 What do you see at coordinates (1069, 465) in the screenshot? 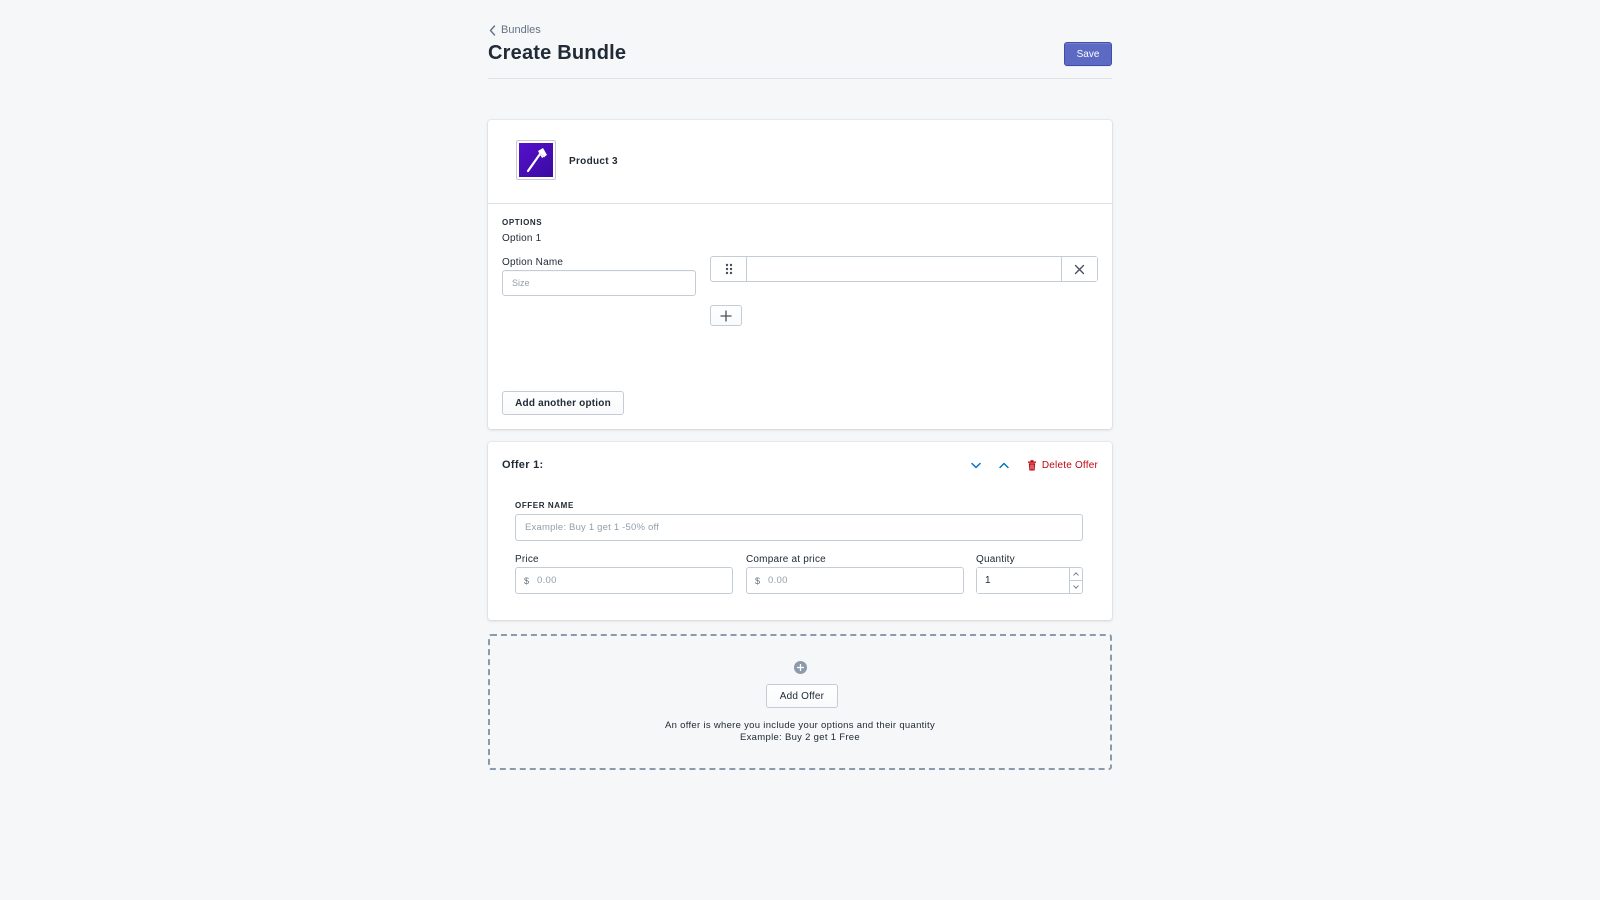
I see `delete-offer-label: Delete Offer` at bounding box center [1069, 465].